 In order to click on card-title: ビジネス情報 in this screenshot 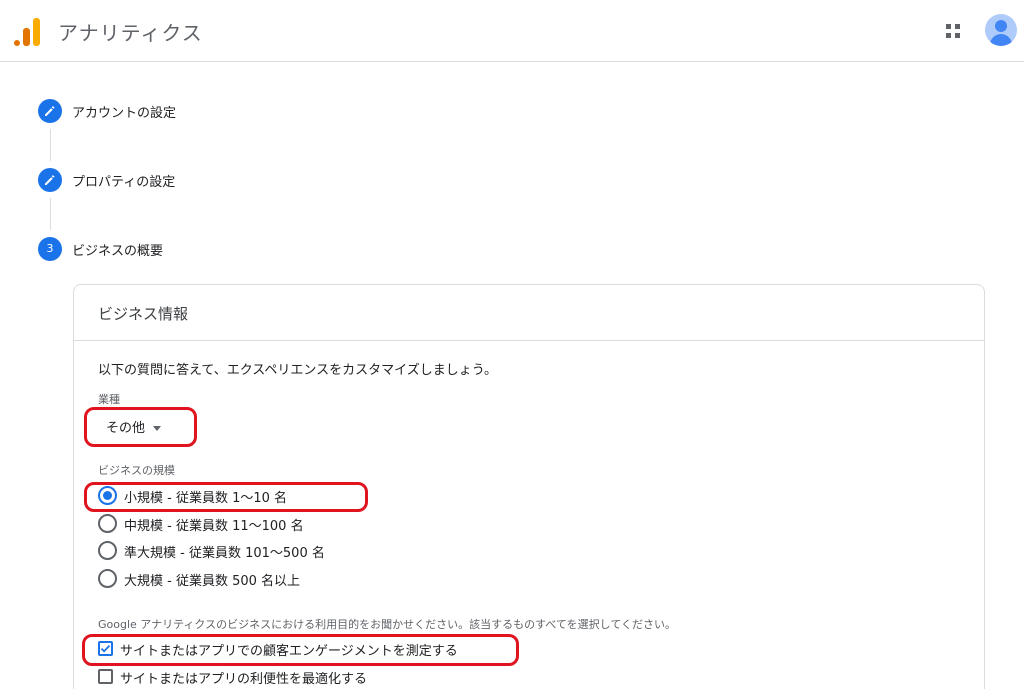, I will do `click(143, 314)`.